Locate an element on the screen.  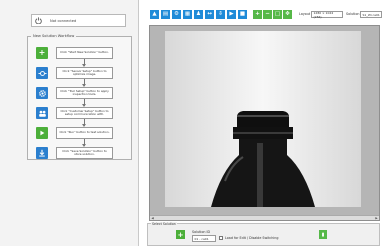
select-solution-title: Select Solution is located at coordinates (164, 224).